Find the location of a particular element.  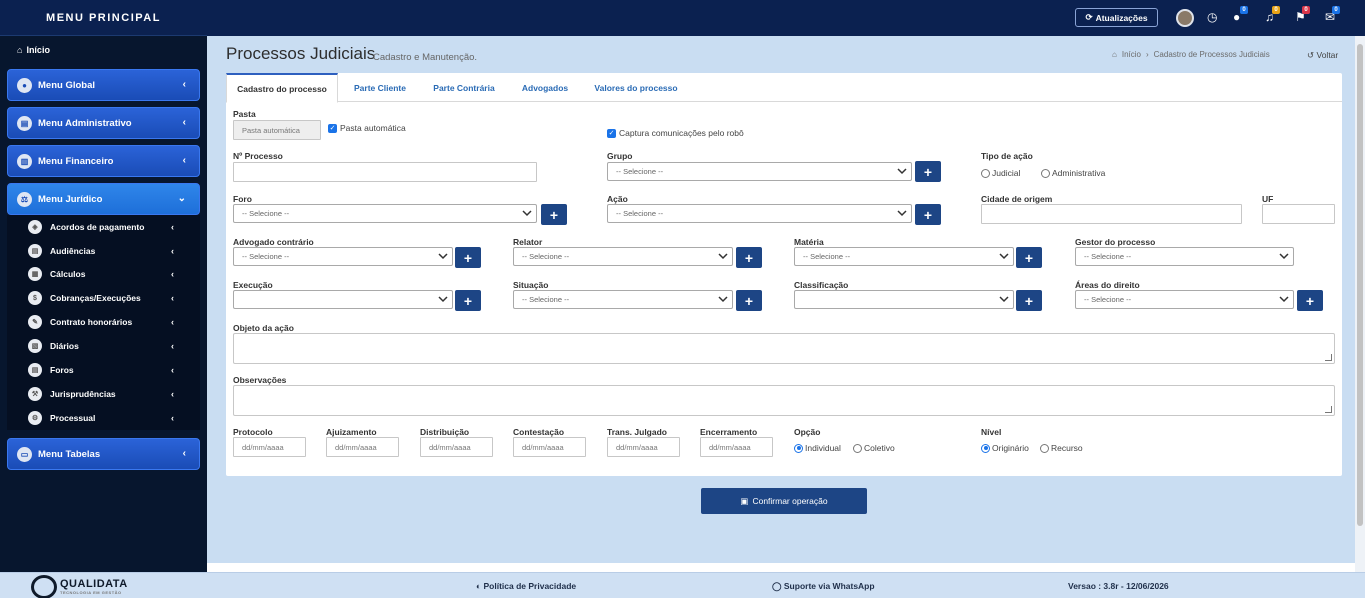

classificacao-select is located at coordinates (904, 299).